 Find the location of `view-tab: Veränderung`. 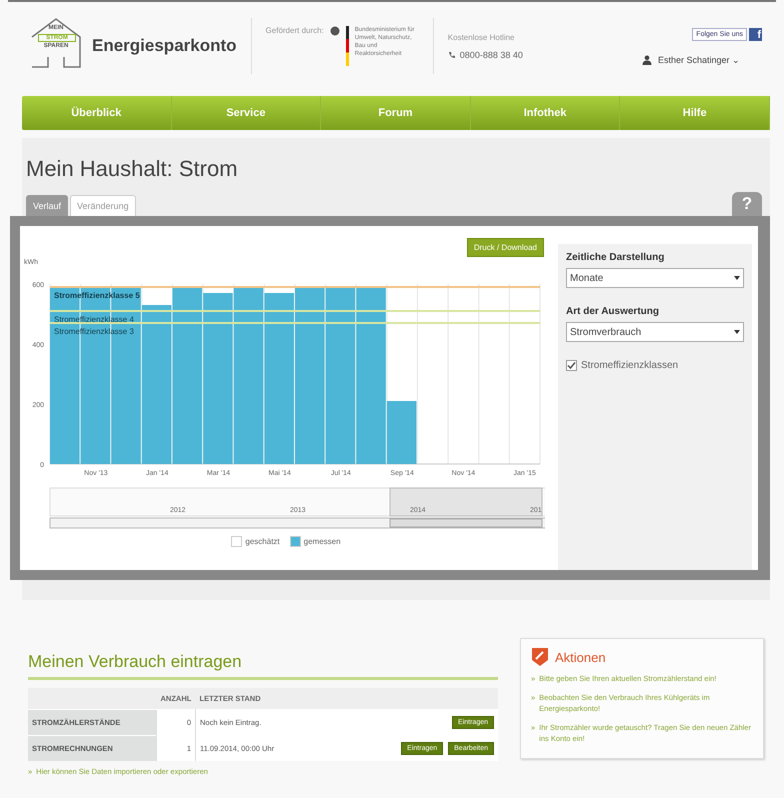

view-tab: Veränderung is located at coordinates (103, 205).